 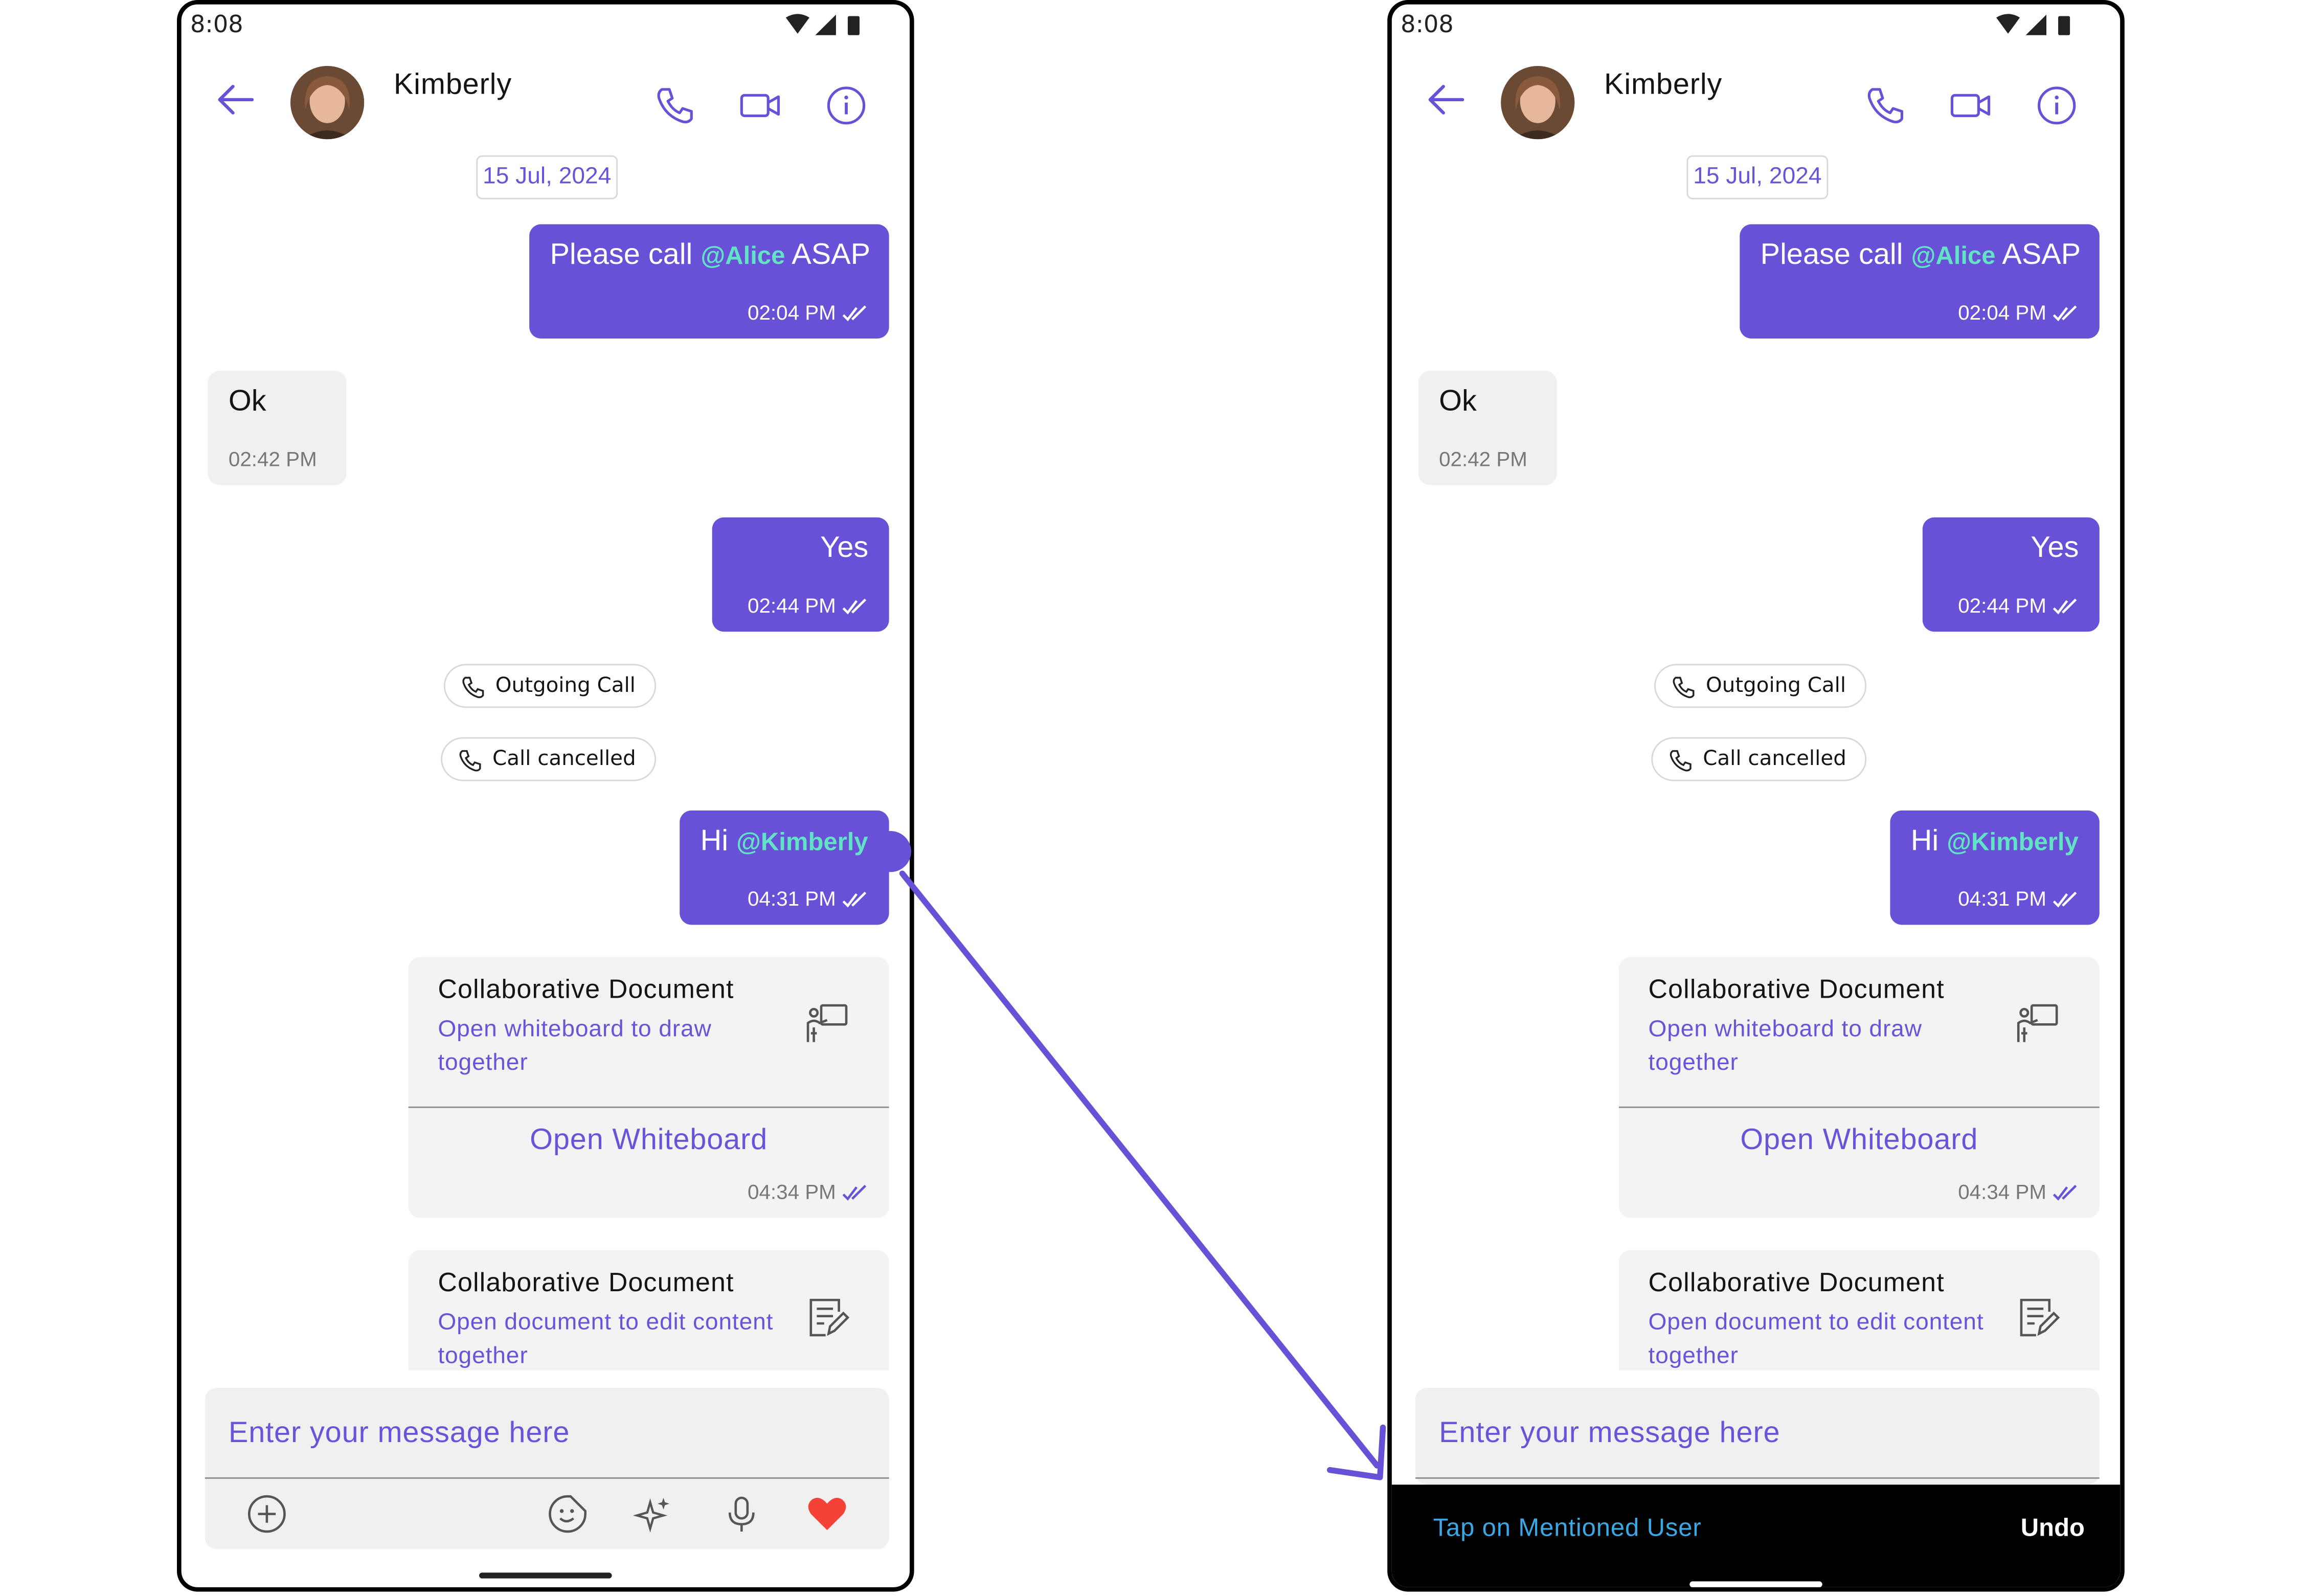 I want to click on card-subtitle: Open document to edit content together, so click(x=1816, y=1339).